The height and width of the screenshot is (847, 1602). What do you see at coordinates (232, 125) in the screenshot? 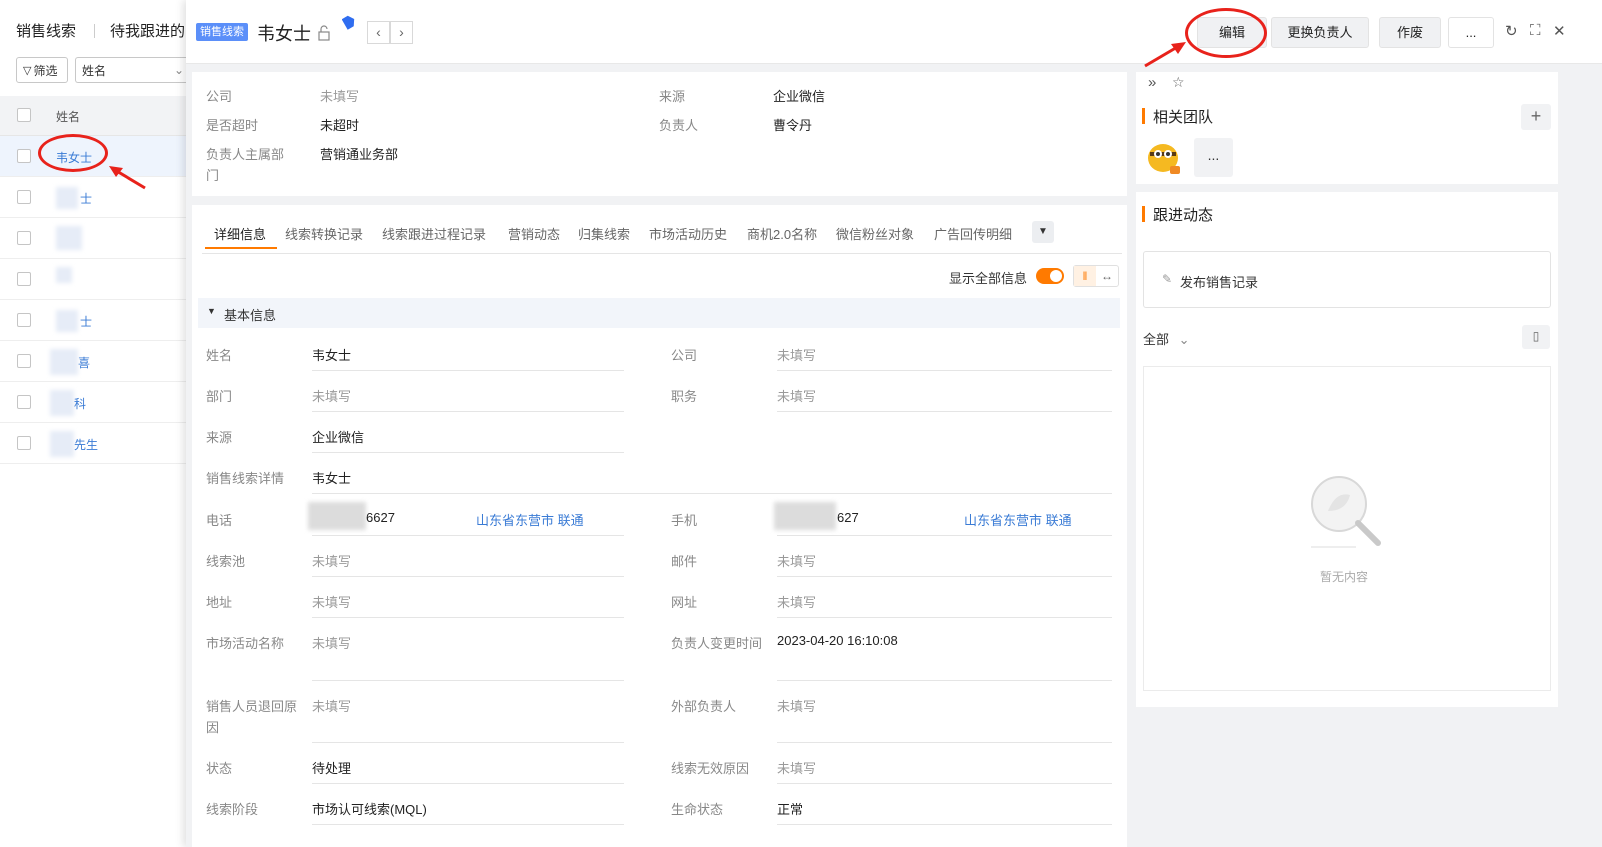
I see `summary-label: 是否超时` at bounding box center [232, 125].